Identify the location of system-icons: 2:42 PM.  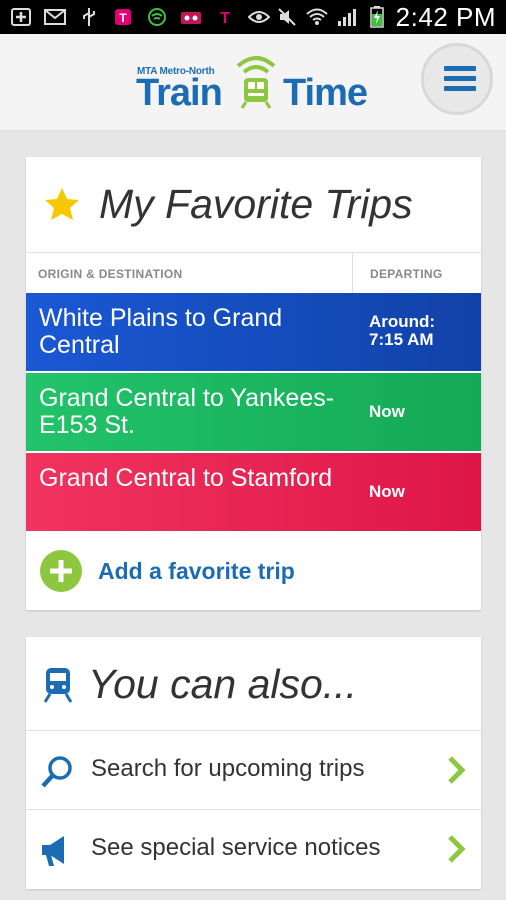
(386, 16).